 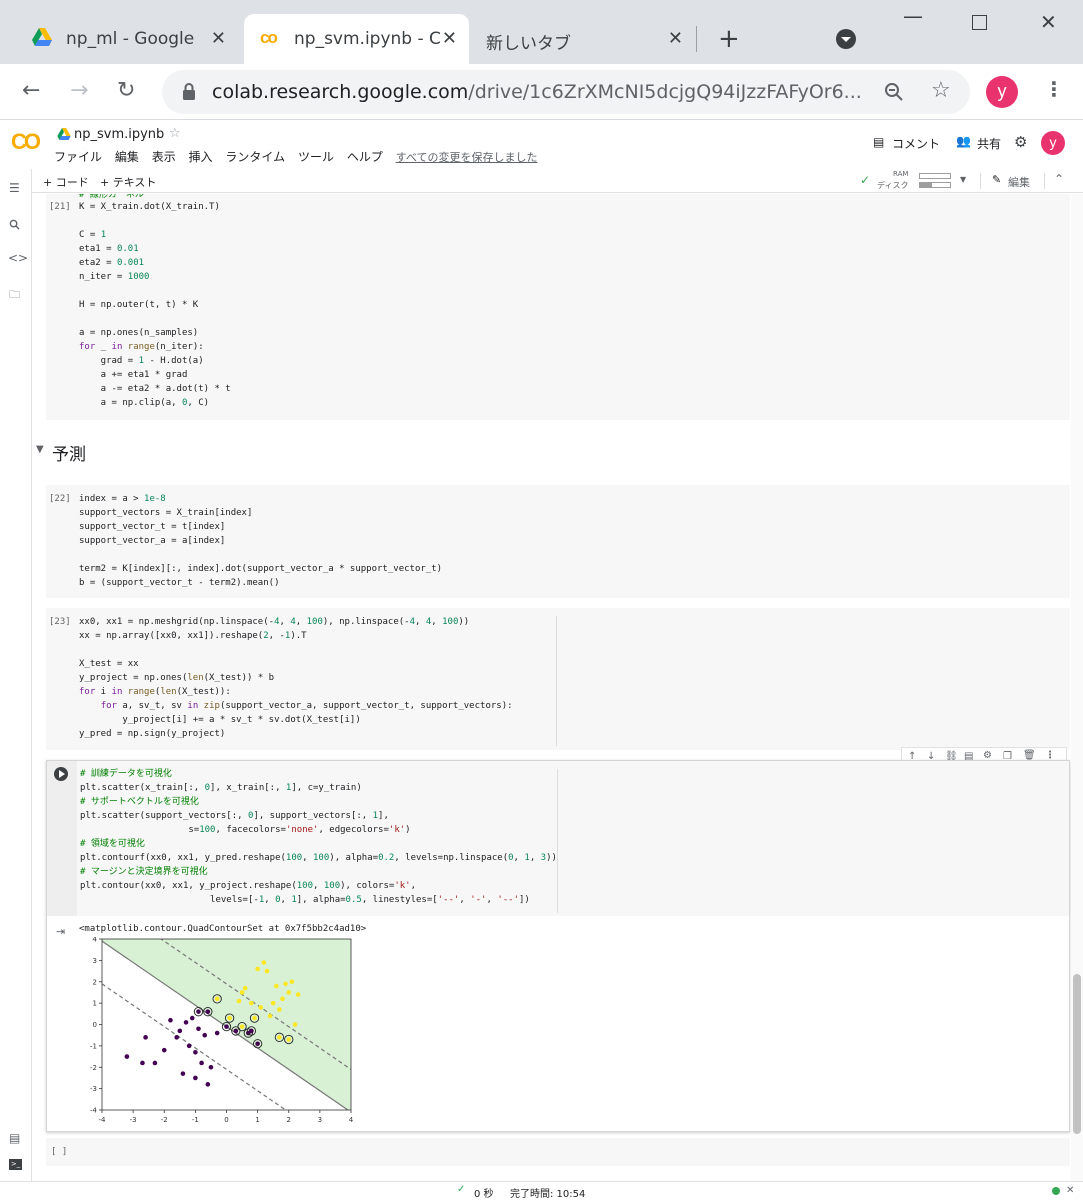 I want to click on edit-pencil-icon: ✎, so click(x=996, y=179).